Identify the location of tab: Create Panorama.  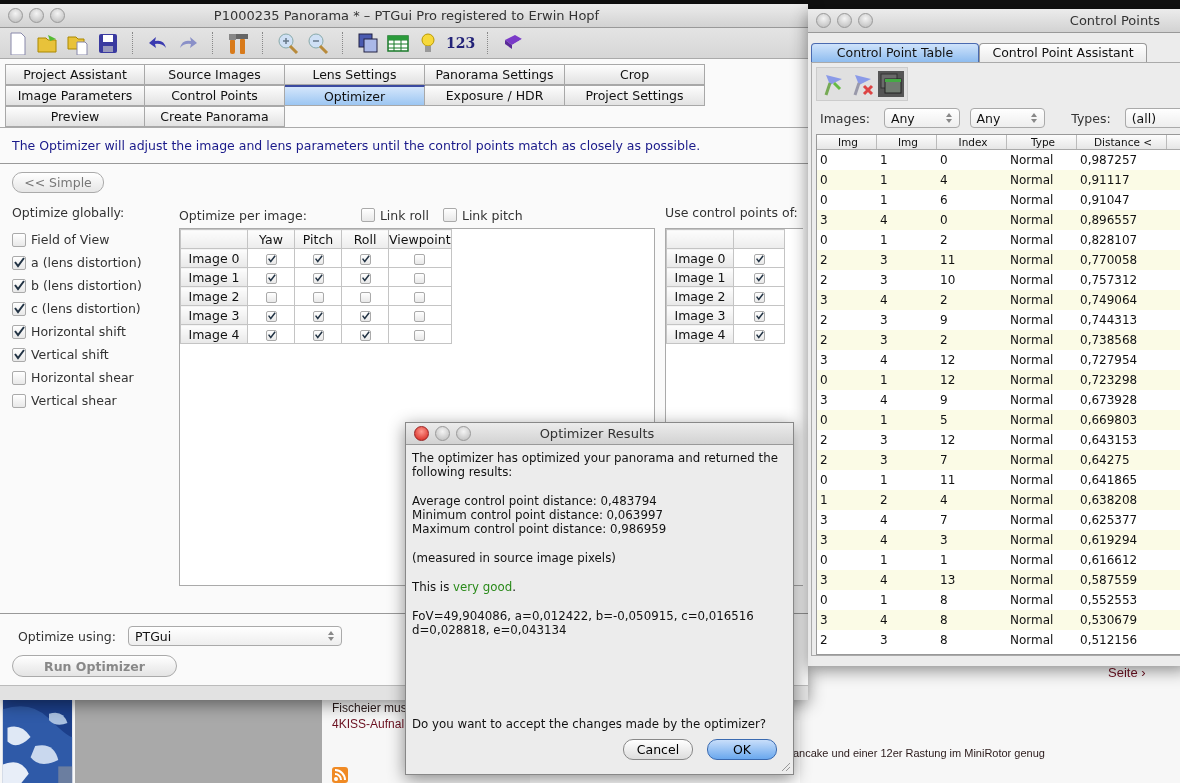
(215, 116).